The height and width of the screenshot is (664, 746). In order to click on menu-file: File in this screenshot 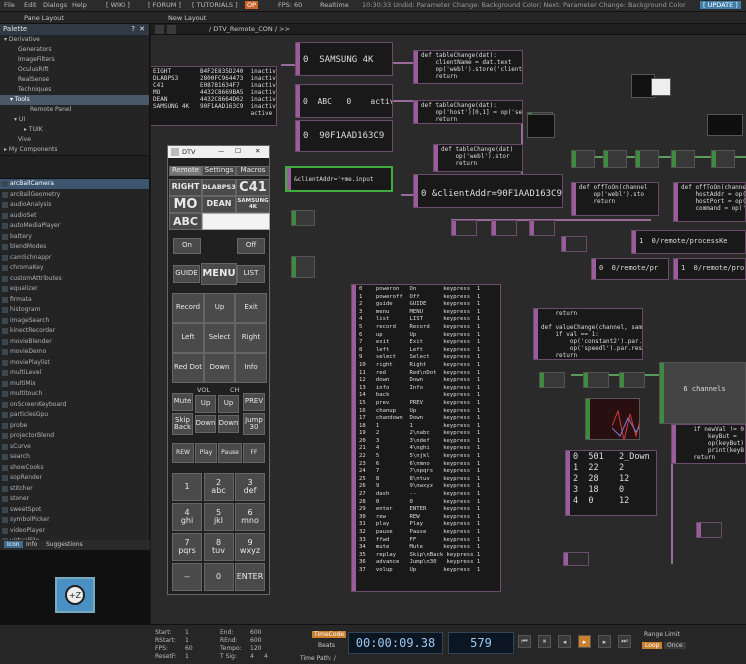, I will do `click(9, 5)`.